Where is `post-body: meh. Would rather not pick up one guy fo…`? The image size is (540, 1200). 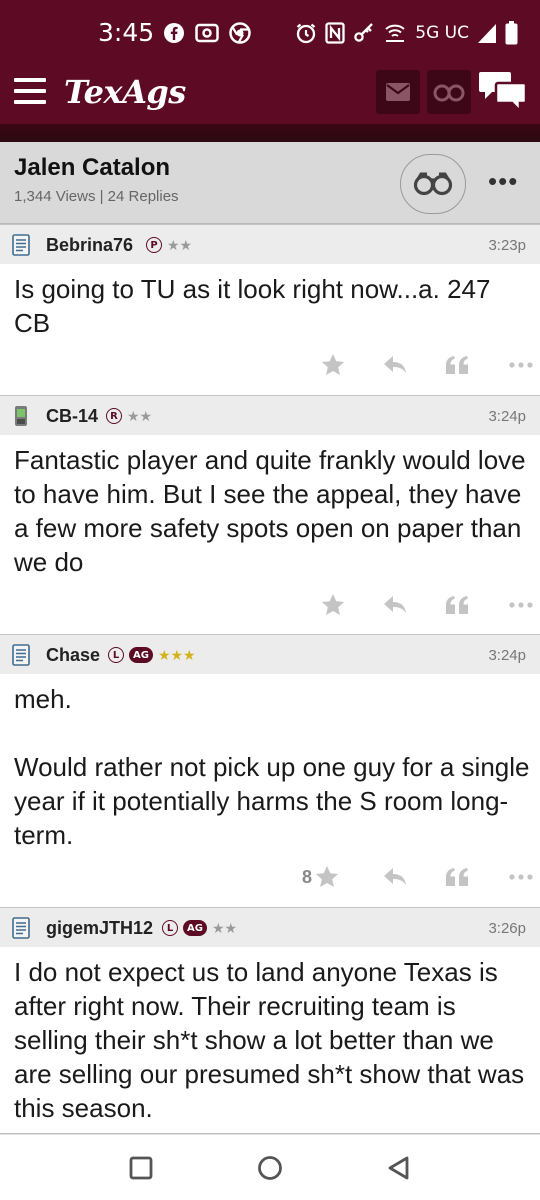
post-body: meh. Would rather not pick up one guy fo… is located at coordinates (272, 767).